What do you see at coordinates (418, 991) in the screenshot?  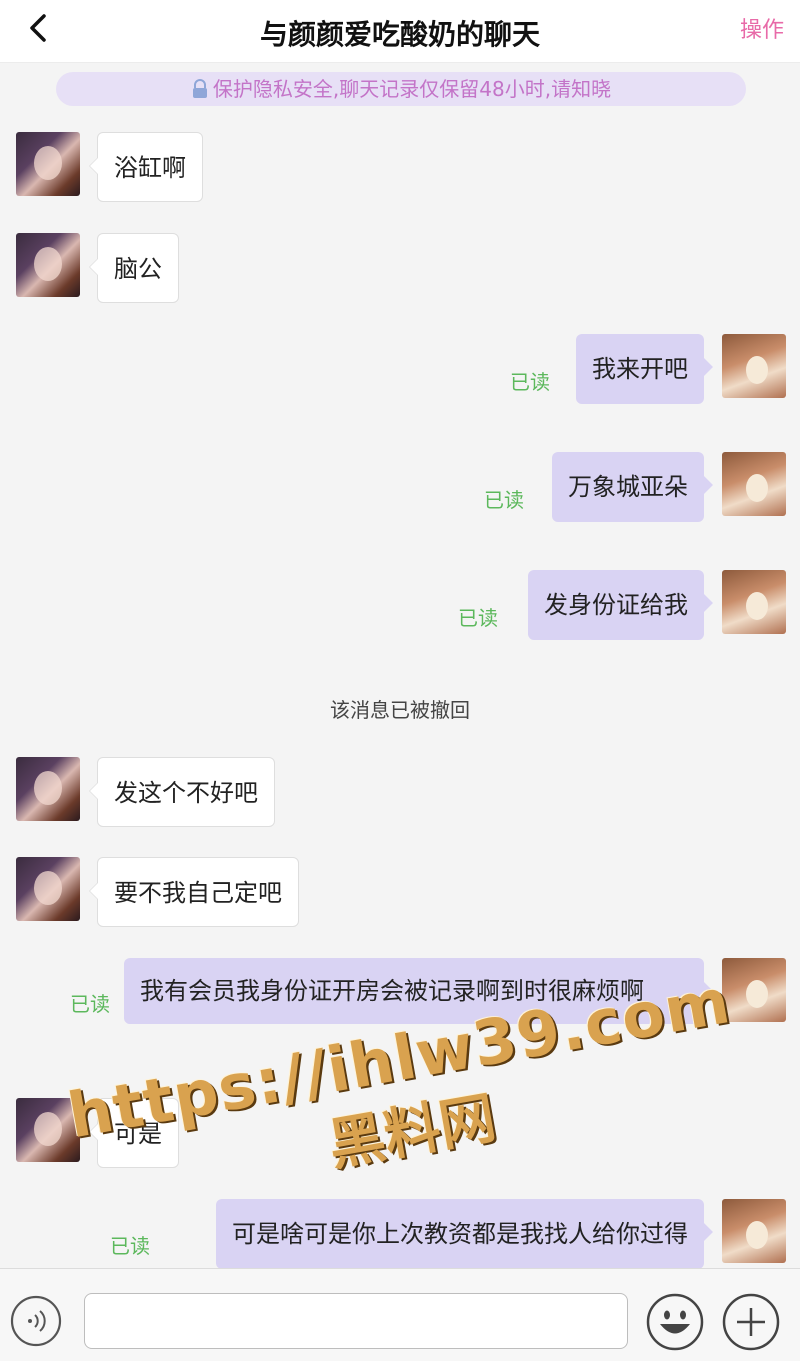 I see `sent-message-bubble: 我有会员我身份证开房会被记录啊到时很麻烦啊` at bounding box center [418, 991].